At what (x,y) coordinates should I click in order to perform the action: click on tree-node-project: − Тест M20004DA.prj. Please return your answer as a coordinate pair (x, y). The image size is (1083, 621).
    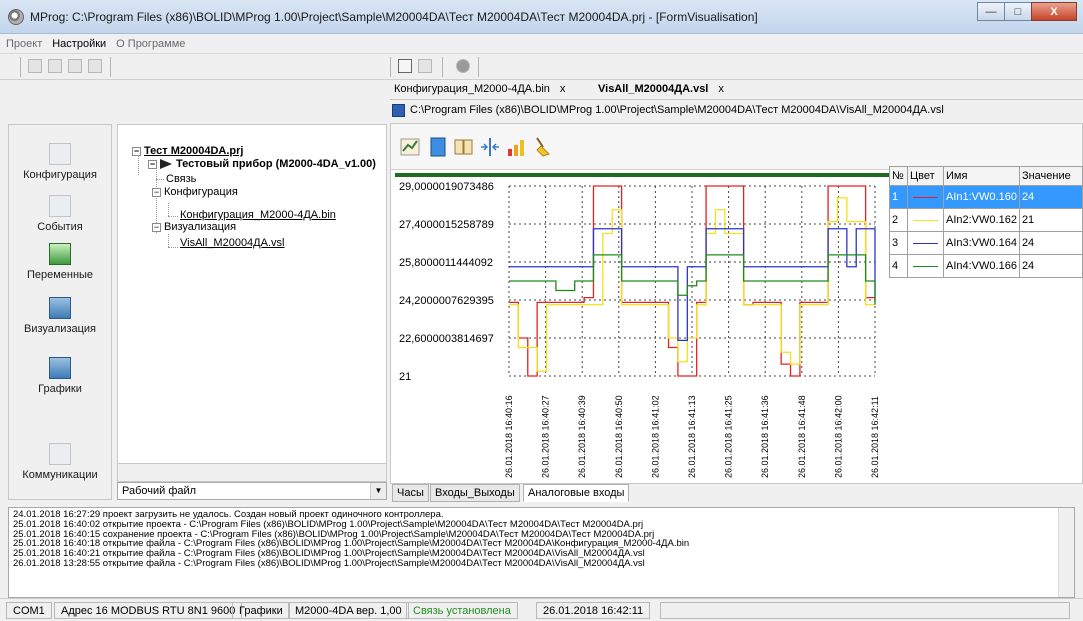
    Looking at the image, I should click on (187, 151).